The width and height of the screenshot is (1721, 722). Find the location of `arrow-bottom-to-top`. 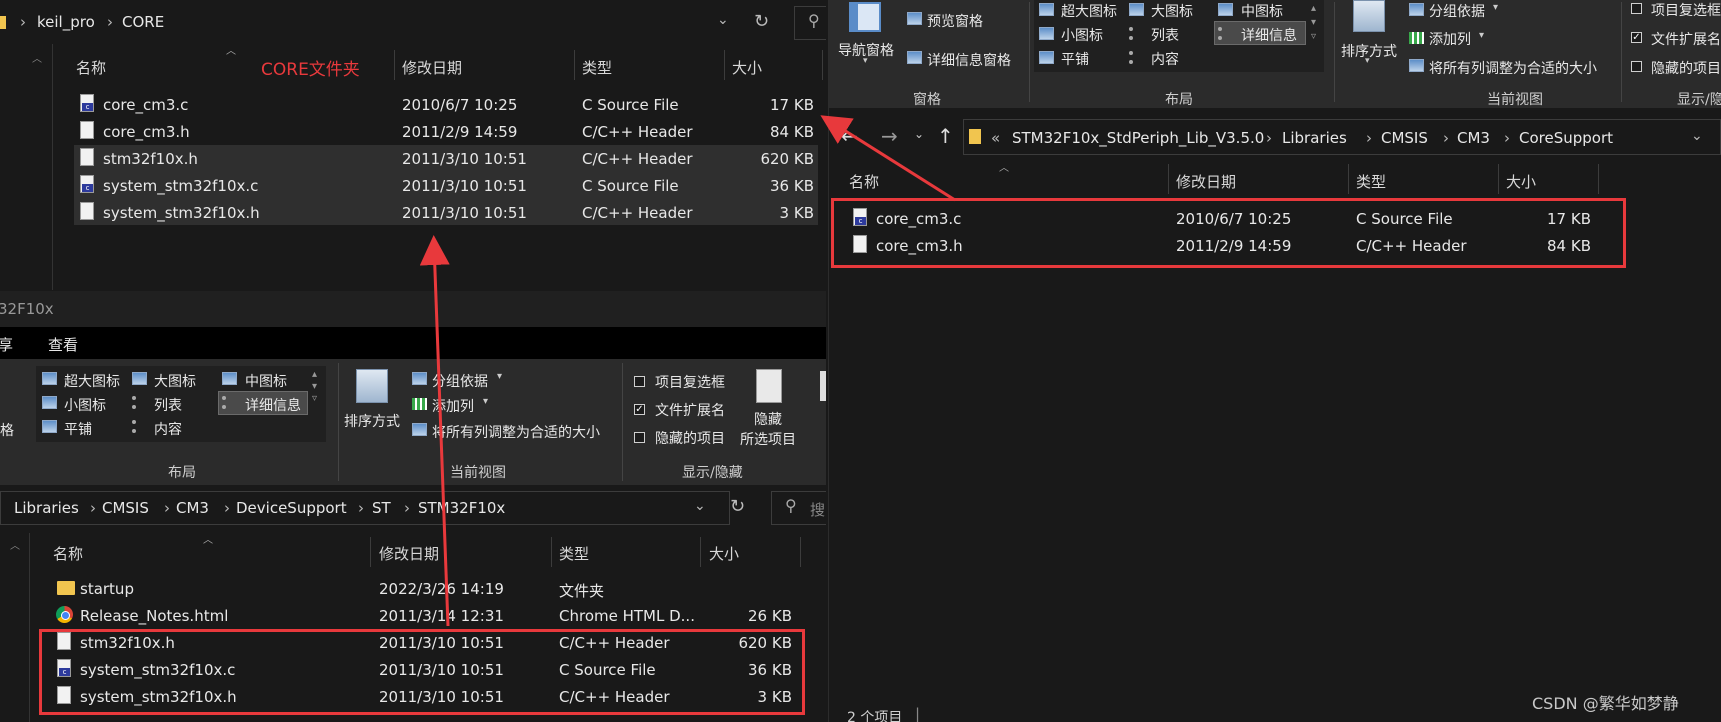

arrow-bottom-to-top is located at coordinates (434, 431).